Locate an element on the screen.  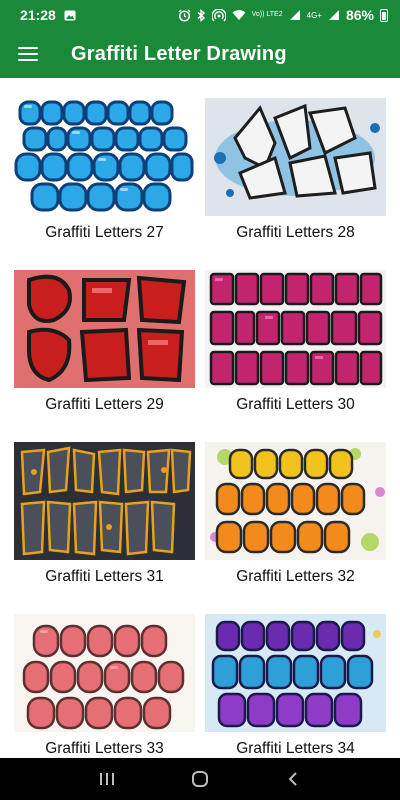
card-title: Graffiti Letters 29 is located at coordinates (104, 404).